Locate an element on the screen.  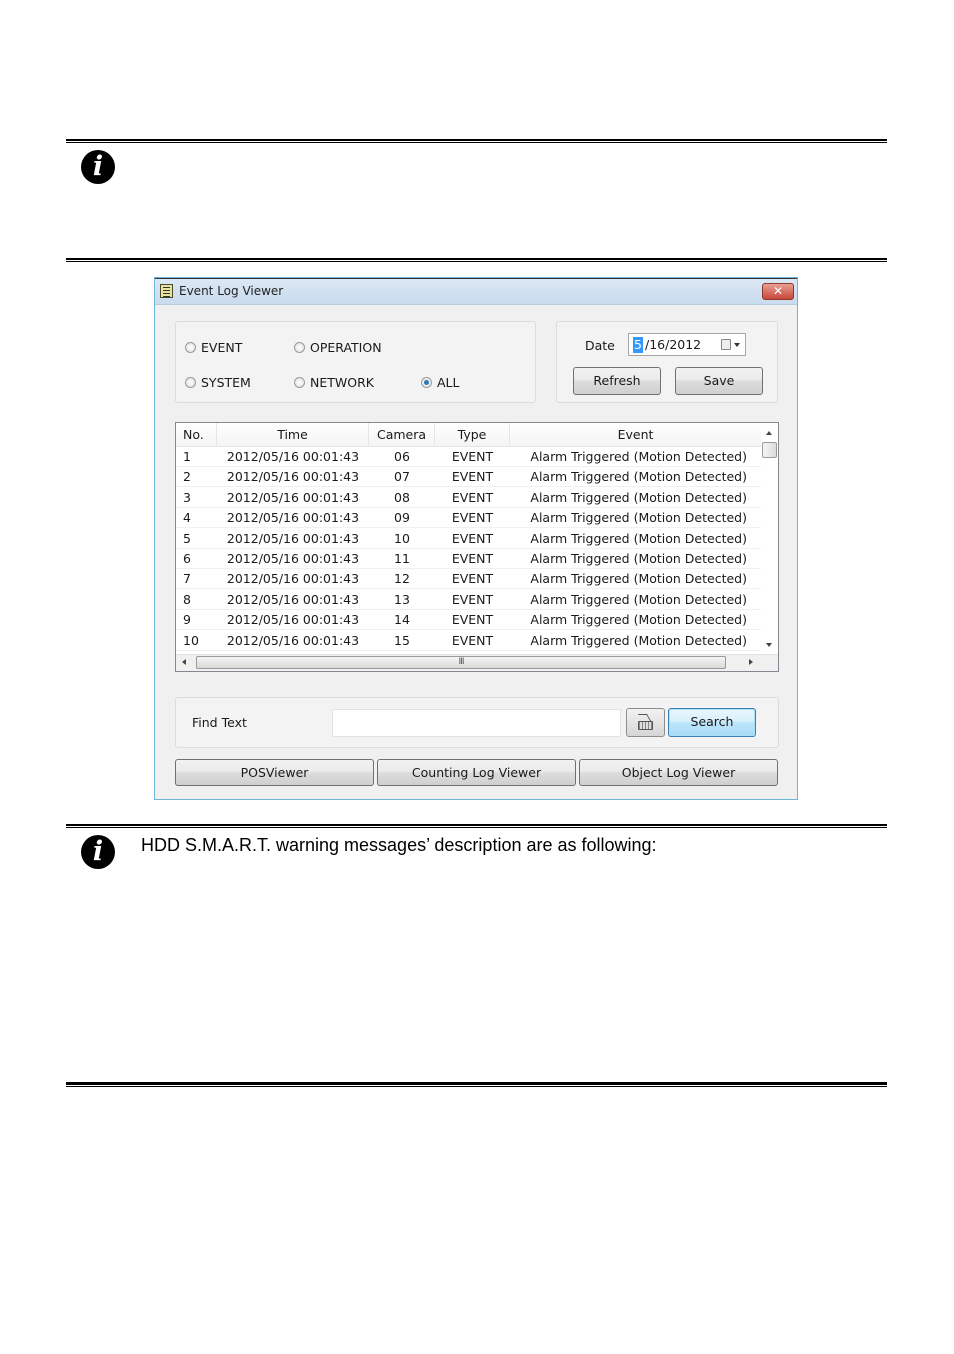
cell-no: 2 is located at coordinates (187, 477).